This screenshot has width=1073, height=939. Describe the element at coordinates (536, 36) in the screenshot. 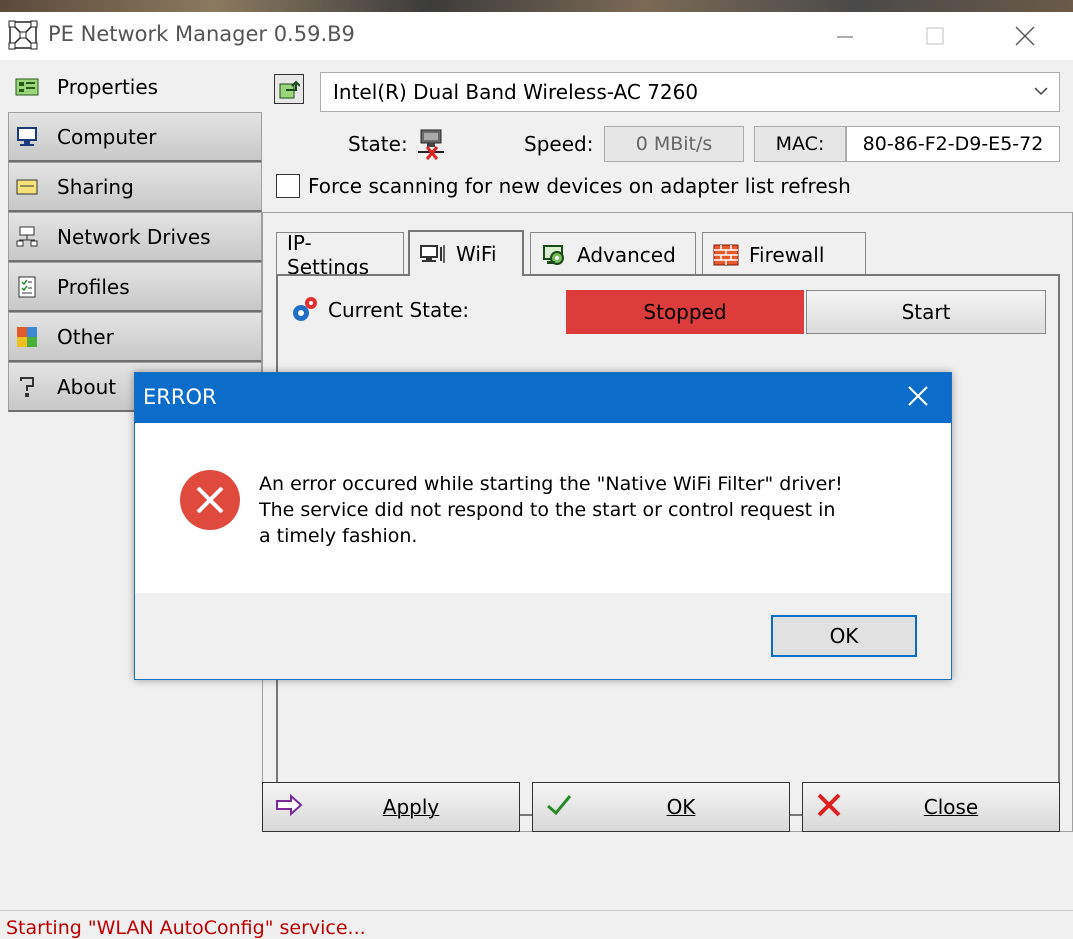

I see `title-bar: PE Network Manager 0.59.B9` at that location.